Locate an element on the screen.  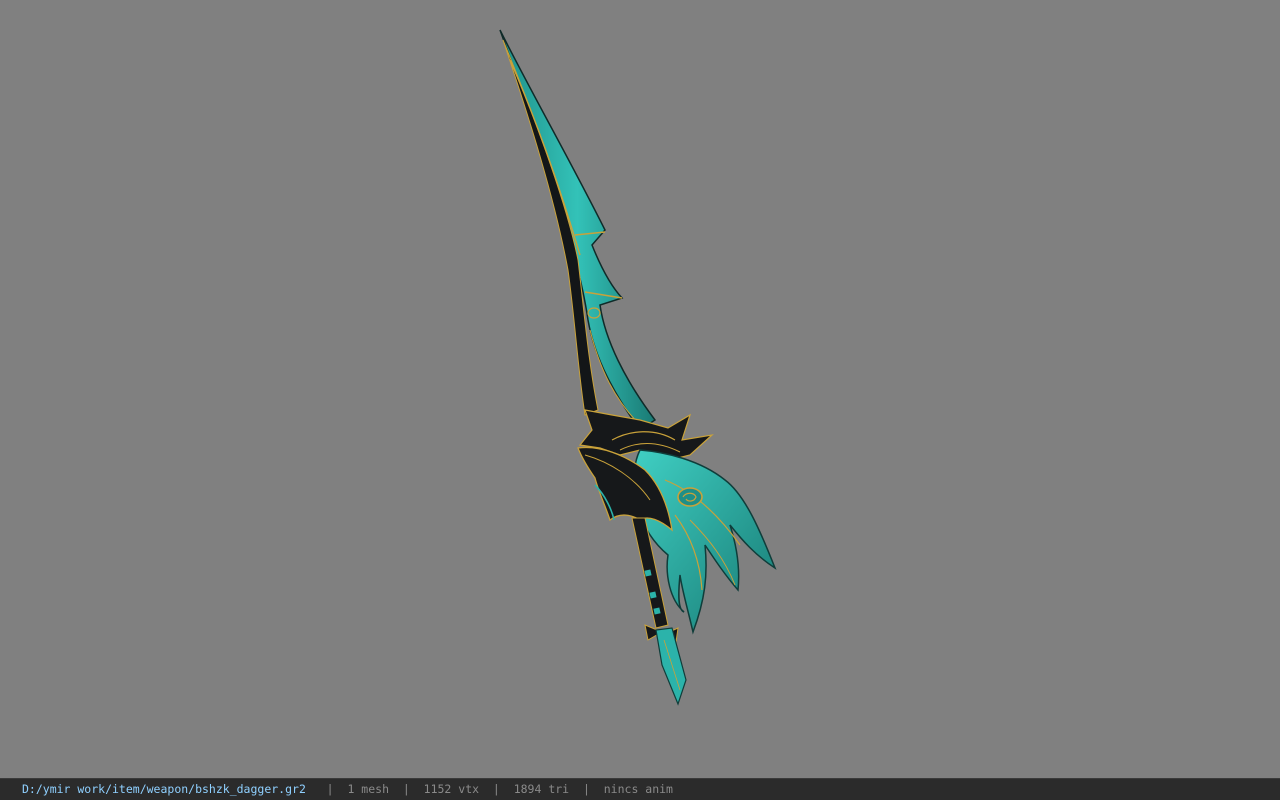
animation-status: nincs anim is located at coordinates (638, 789).